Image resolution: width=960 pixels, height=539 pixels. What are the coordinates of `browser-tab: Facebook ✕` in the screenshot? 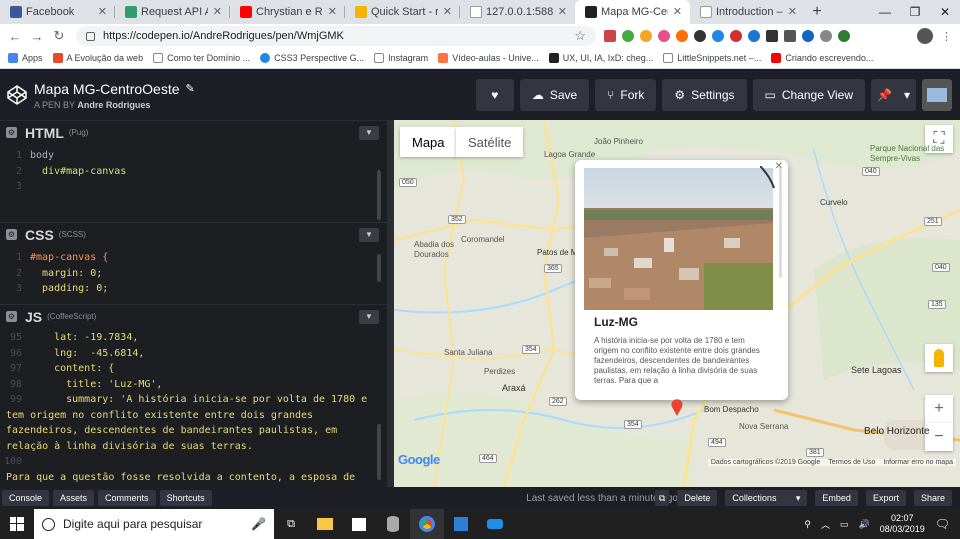 It's located at (57, 12).